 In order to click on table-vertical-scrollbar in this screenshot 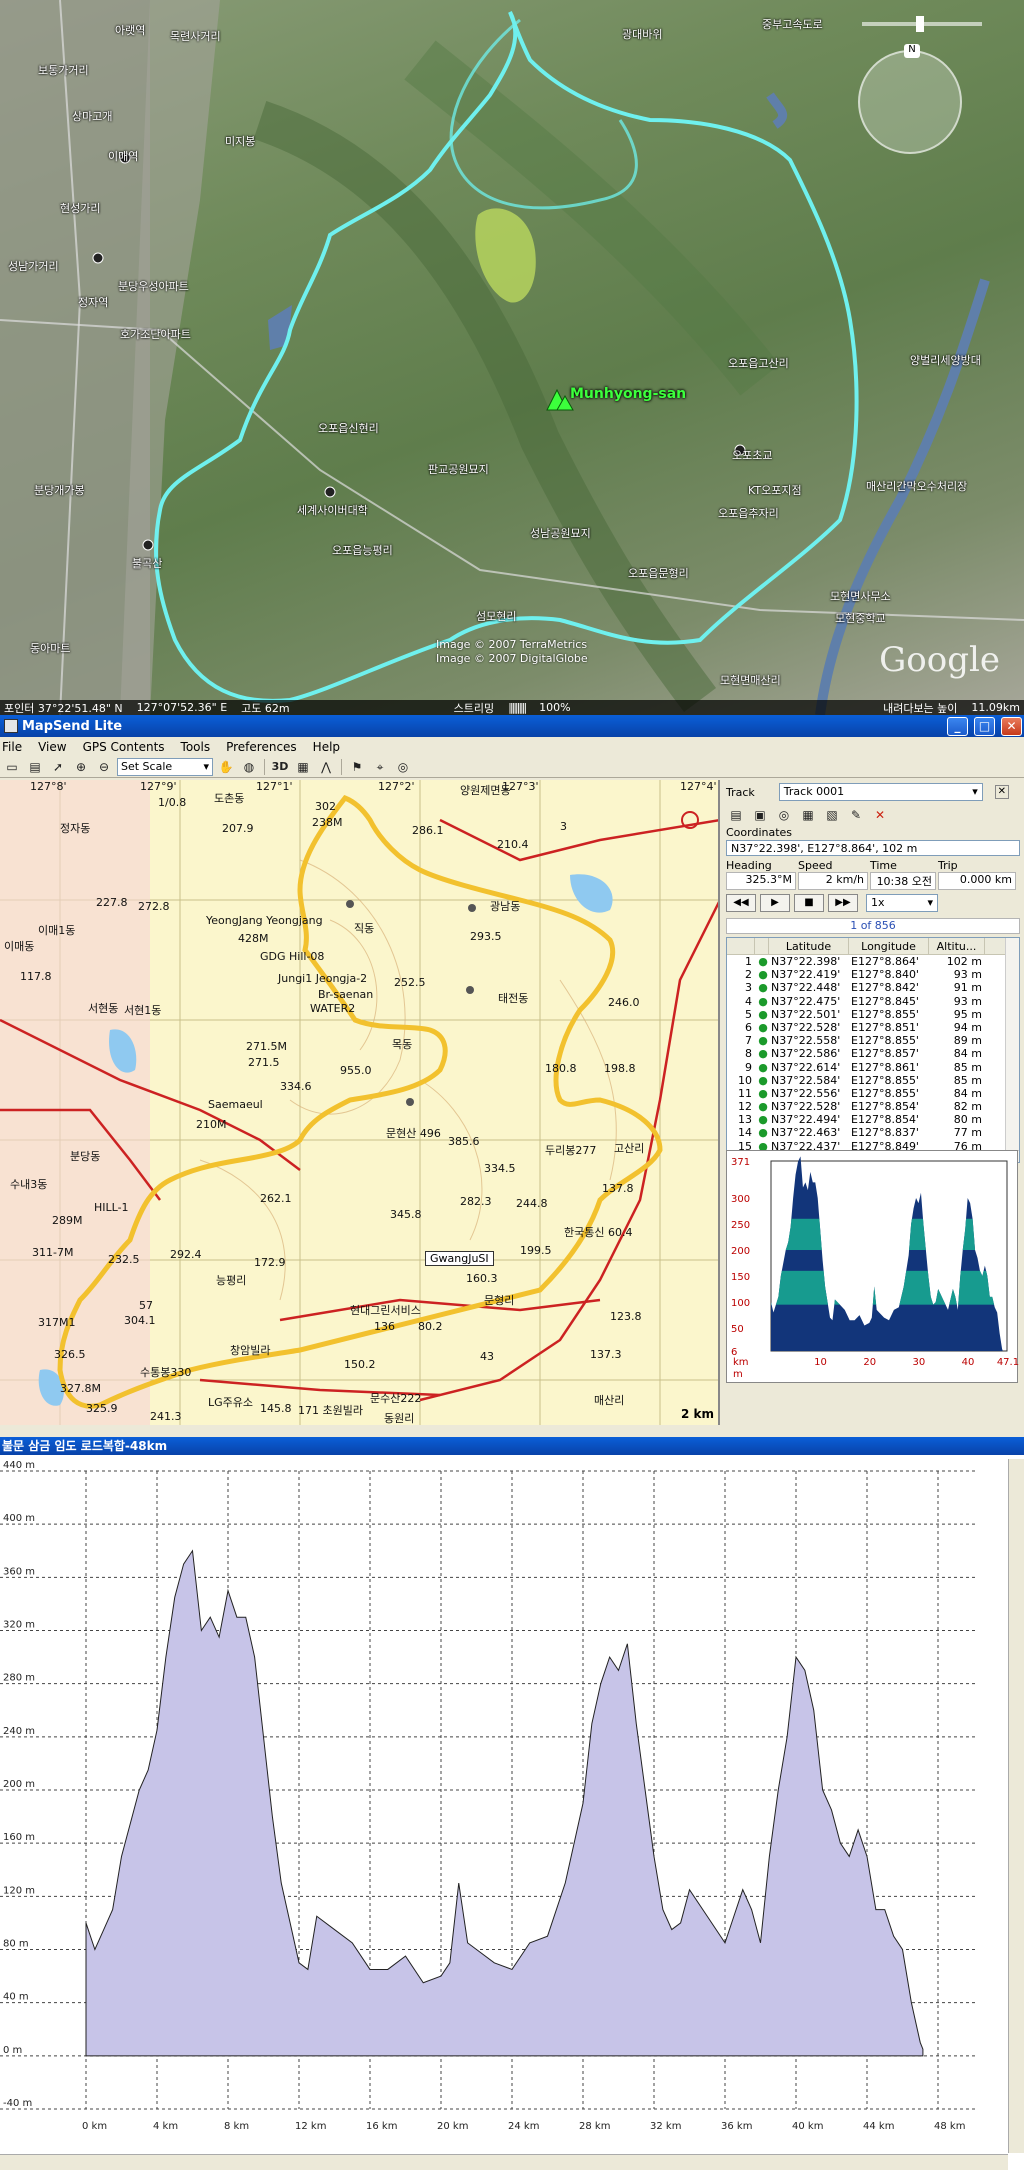, I will do `click(1012, 1050)`.